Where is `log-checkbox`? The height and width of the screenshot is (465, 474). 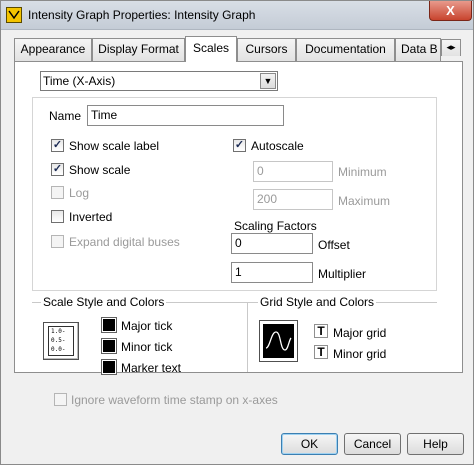
log-checkbox is located at coordinates (57, 192).